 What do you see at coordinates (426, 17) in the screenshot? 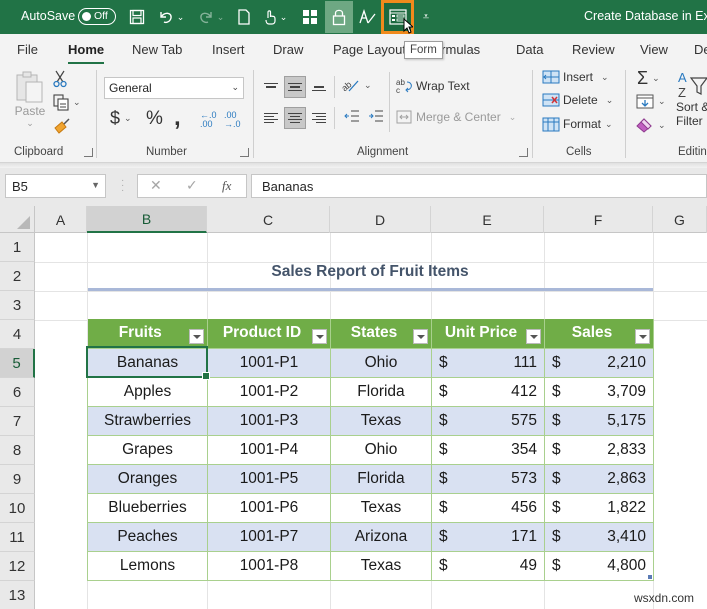
I see `customize-qat-button: ⩡` at bounding box center [426, 17].